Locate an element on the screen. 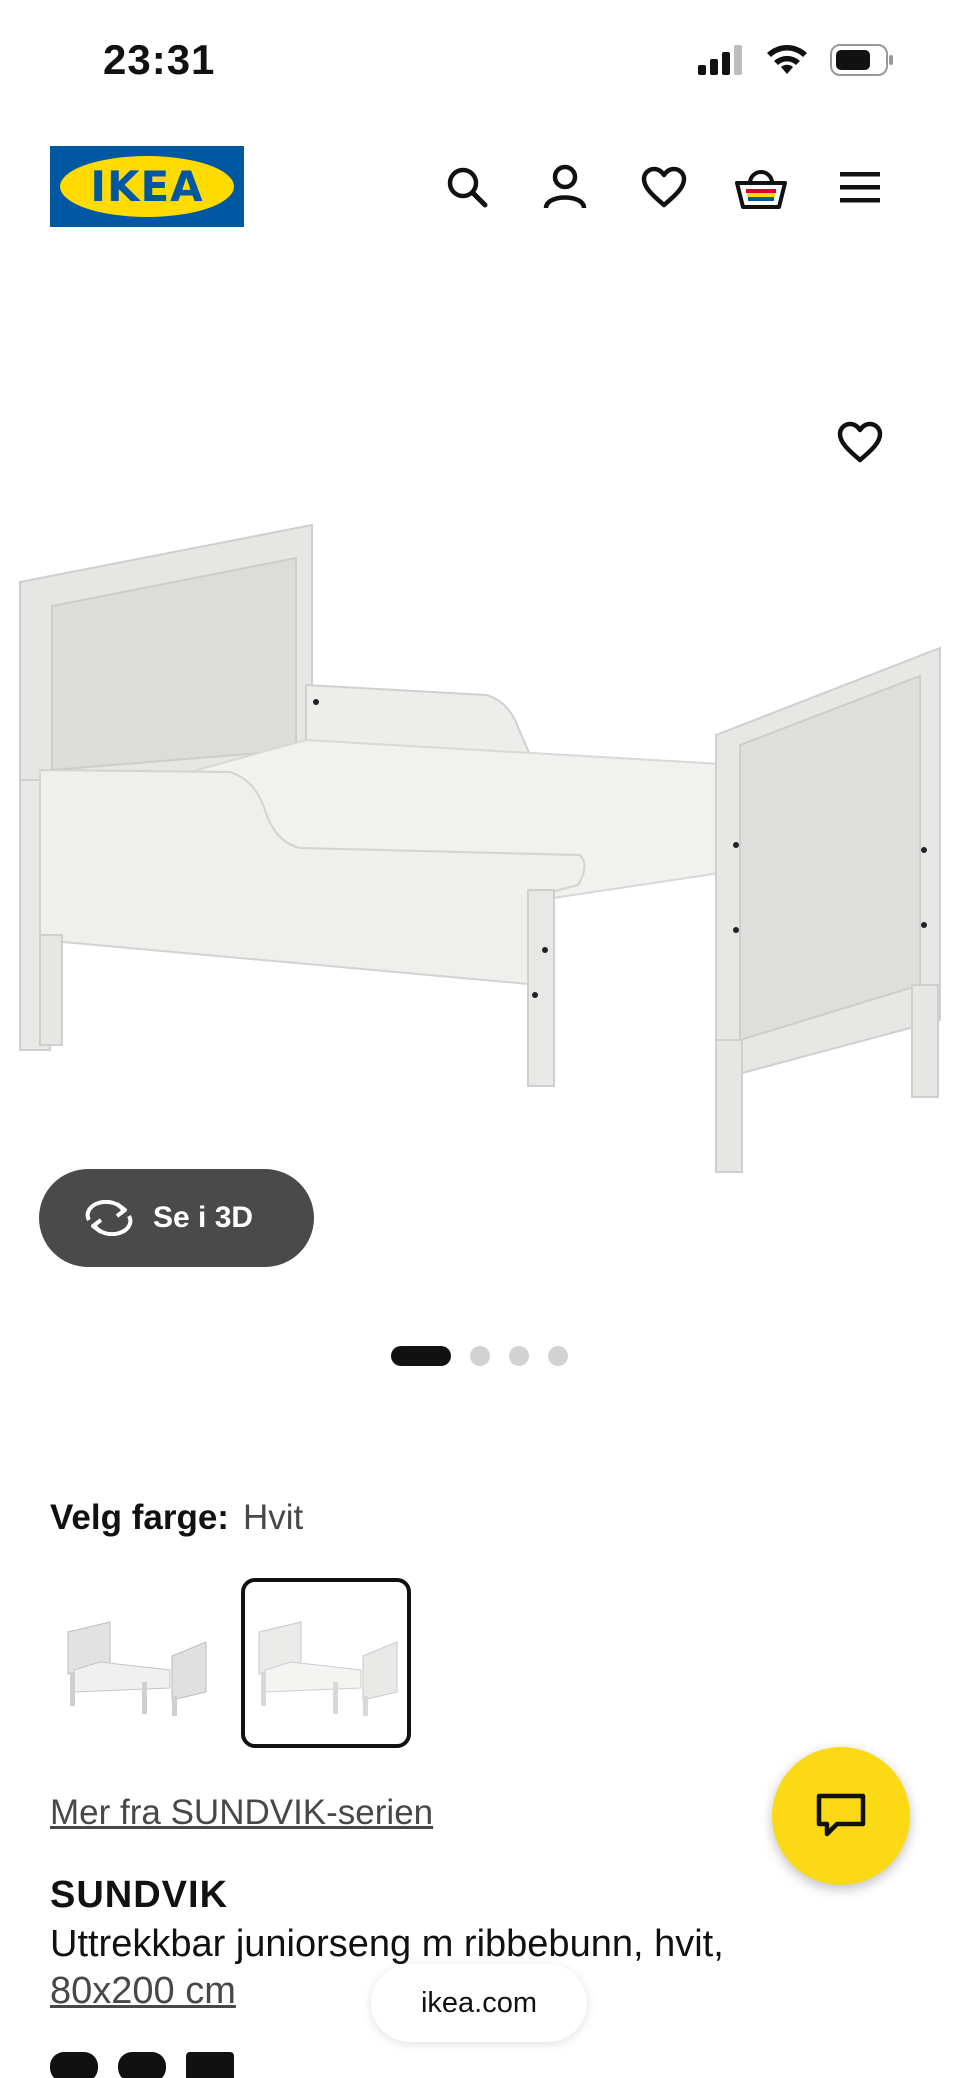 This screenshot has height=2078, width=960. menu-icon is located at coordinates (860, 187).